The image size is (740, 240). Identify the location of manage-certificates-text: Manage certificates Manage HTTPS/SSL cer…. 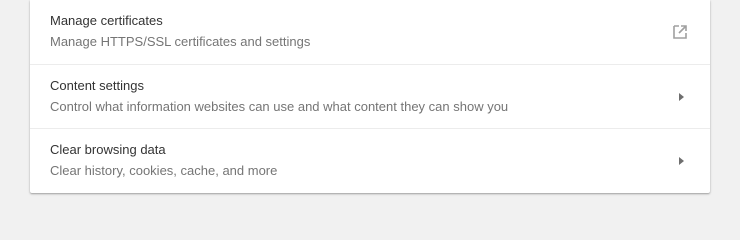
(180, 31).